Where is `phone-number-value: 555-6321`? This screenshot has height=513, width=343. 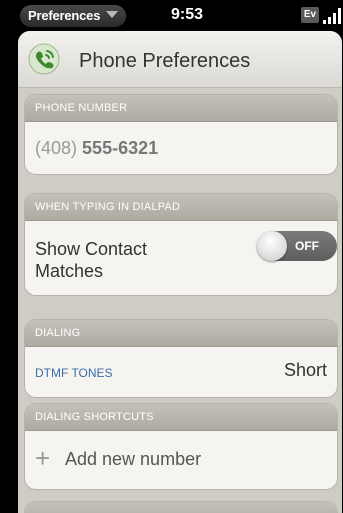 phone-number-value: 555-6321 is located at coordinates (120, 148).